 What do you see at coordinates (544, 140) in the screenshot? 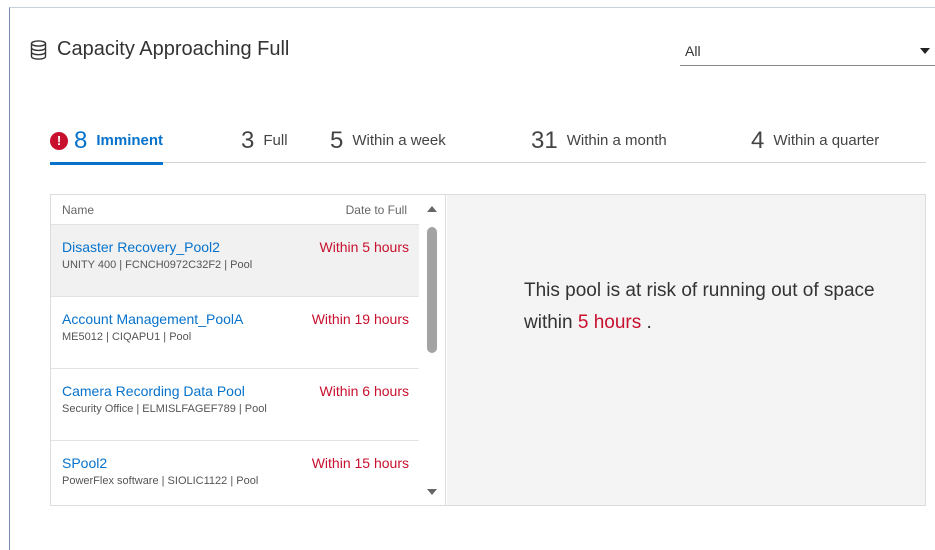
I see `tab-count: 31` at bounding box center [544, 140].